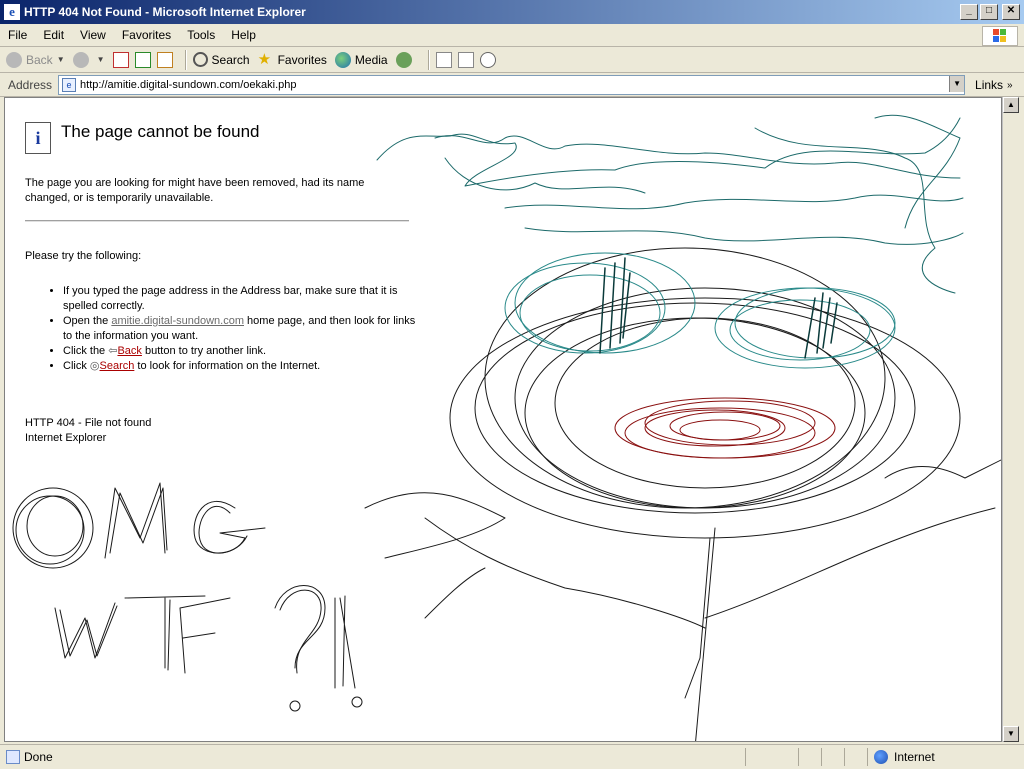 The width and height of the screenshot is (1024, 769). Describe the element at coordinates (1000, 36) in the screenshot. I see `windows-logo-icon` at that location.